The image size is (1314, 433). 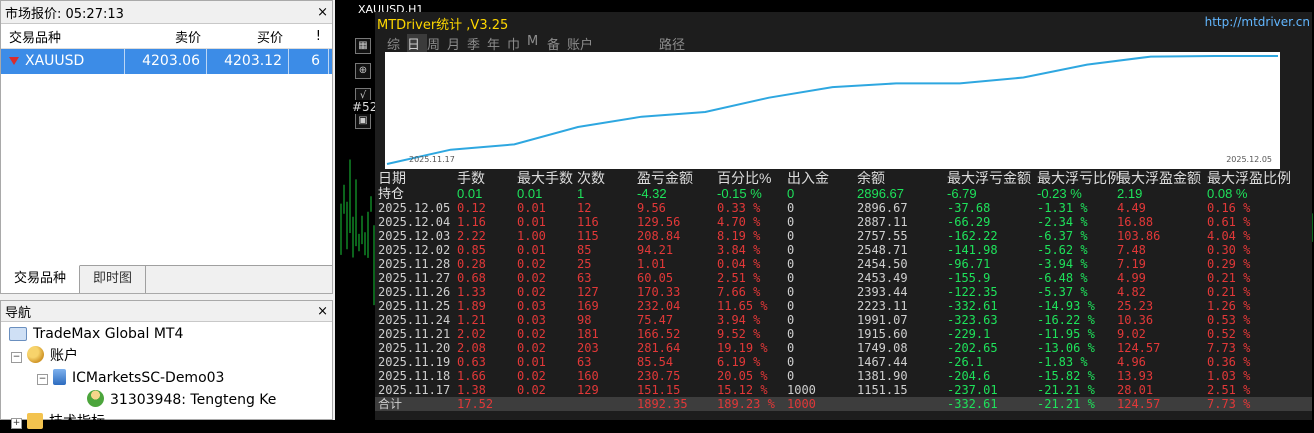 What do you see at coordinates (655, 278) in the screenshot?
I see `table-cell: 60.05` at bounding box center [655, 278].